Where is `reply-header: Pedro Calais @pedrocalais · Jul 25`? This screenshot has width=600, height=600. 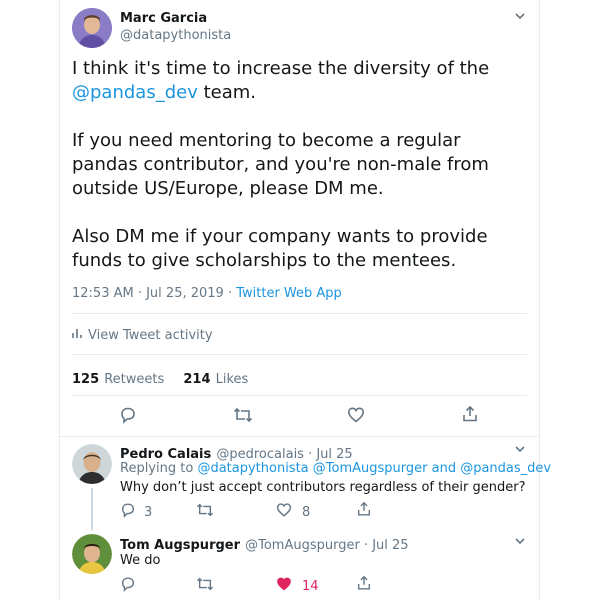
reply-header: Pedro Calais @pedrocalais · Jul 25 is located at coordinates (236, 452).